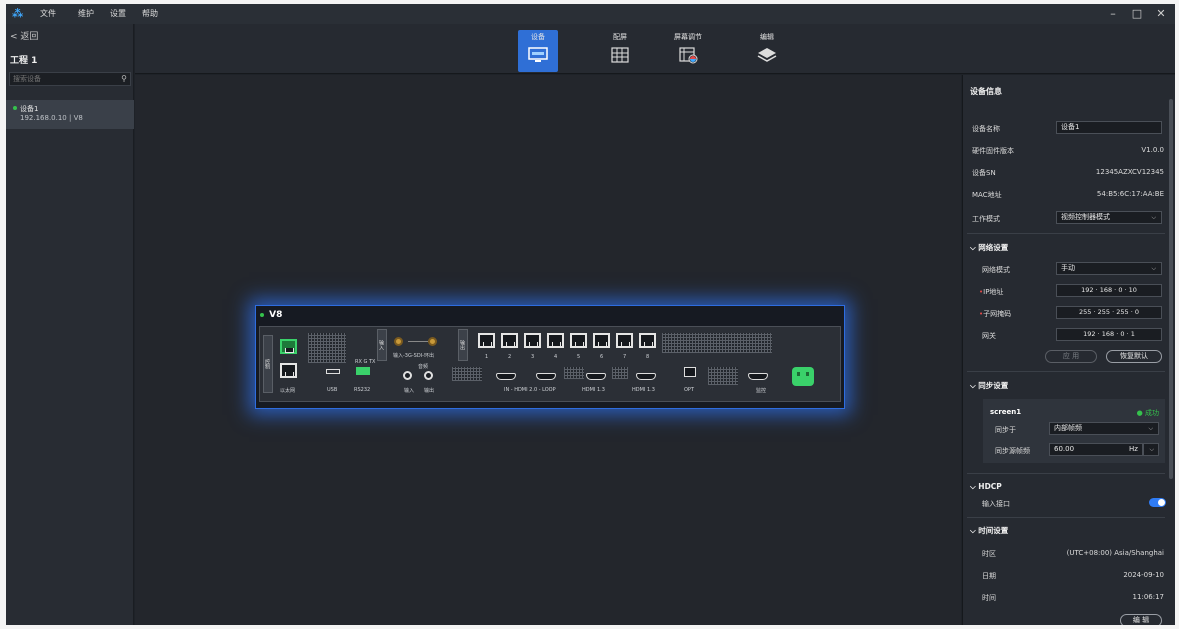  Describe the element at coordinates (990, 486) in the screenshot. I see `hdcp-section-title: HDCP` at that location.